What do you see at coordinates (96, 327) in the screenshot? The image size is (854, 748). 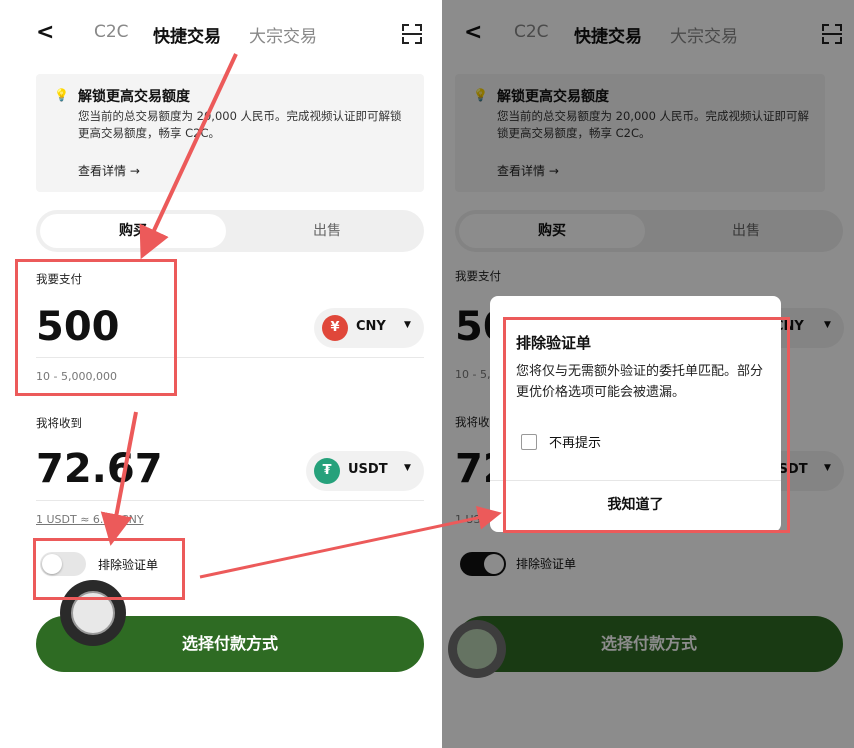 I see `highlight-pay-box` at bounding box center [96, 327].